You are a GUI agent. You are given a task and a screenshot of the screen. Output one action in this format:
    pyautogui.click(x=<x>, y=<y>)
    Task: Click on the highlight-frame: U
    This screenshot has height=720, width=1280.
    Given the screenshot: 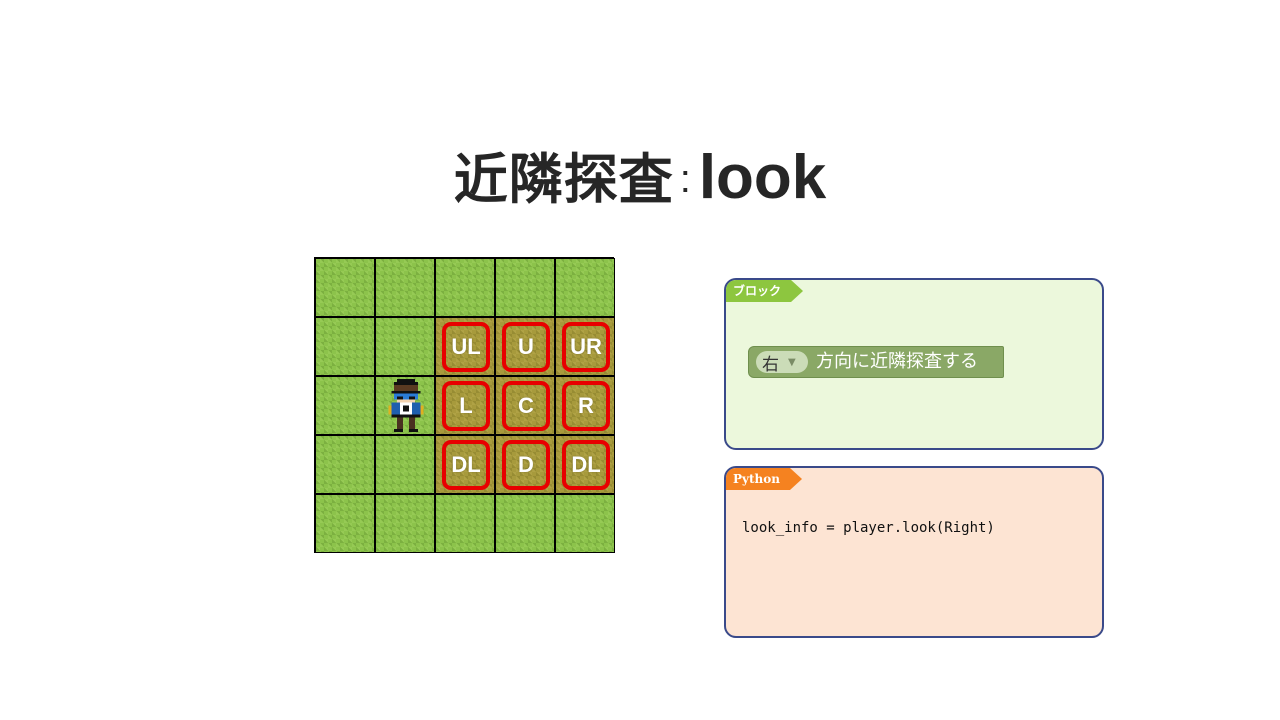 What is the action you would take?
    pyautogui.click(x=526, y=347)
    